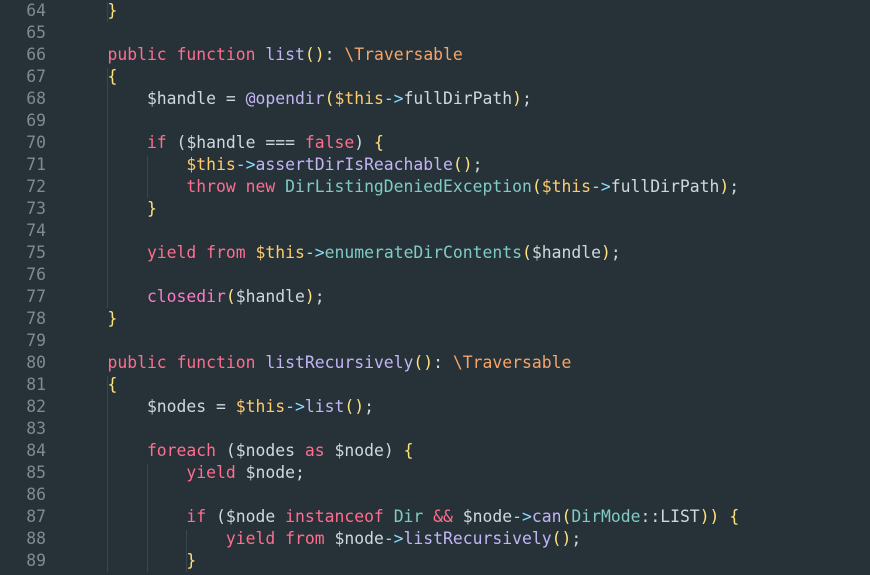 The height and width of the screenshot is (575, 870). I want to click on code-text: yield $node;, so click(186, 473).